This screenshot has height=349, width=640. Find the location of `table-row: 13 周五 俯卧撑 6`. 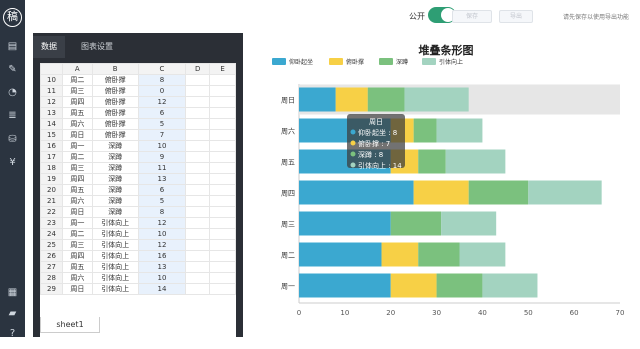

table-row: 13 周五 俯卧撑 6 is located at coordinates (138, 113).